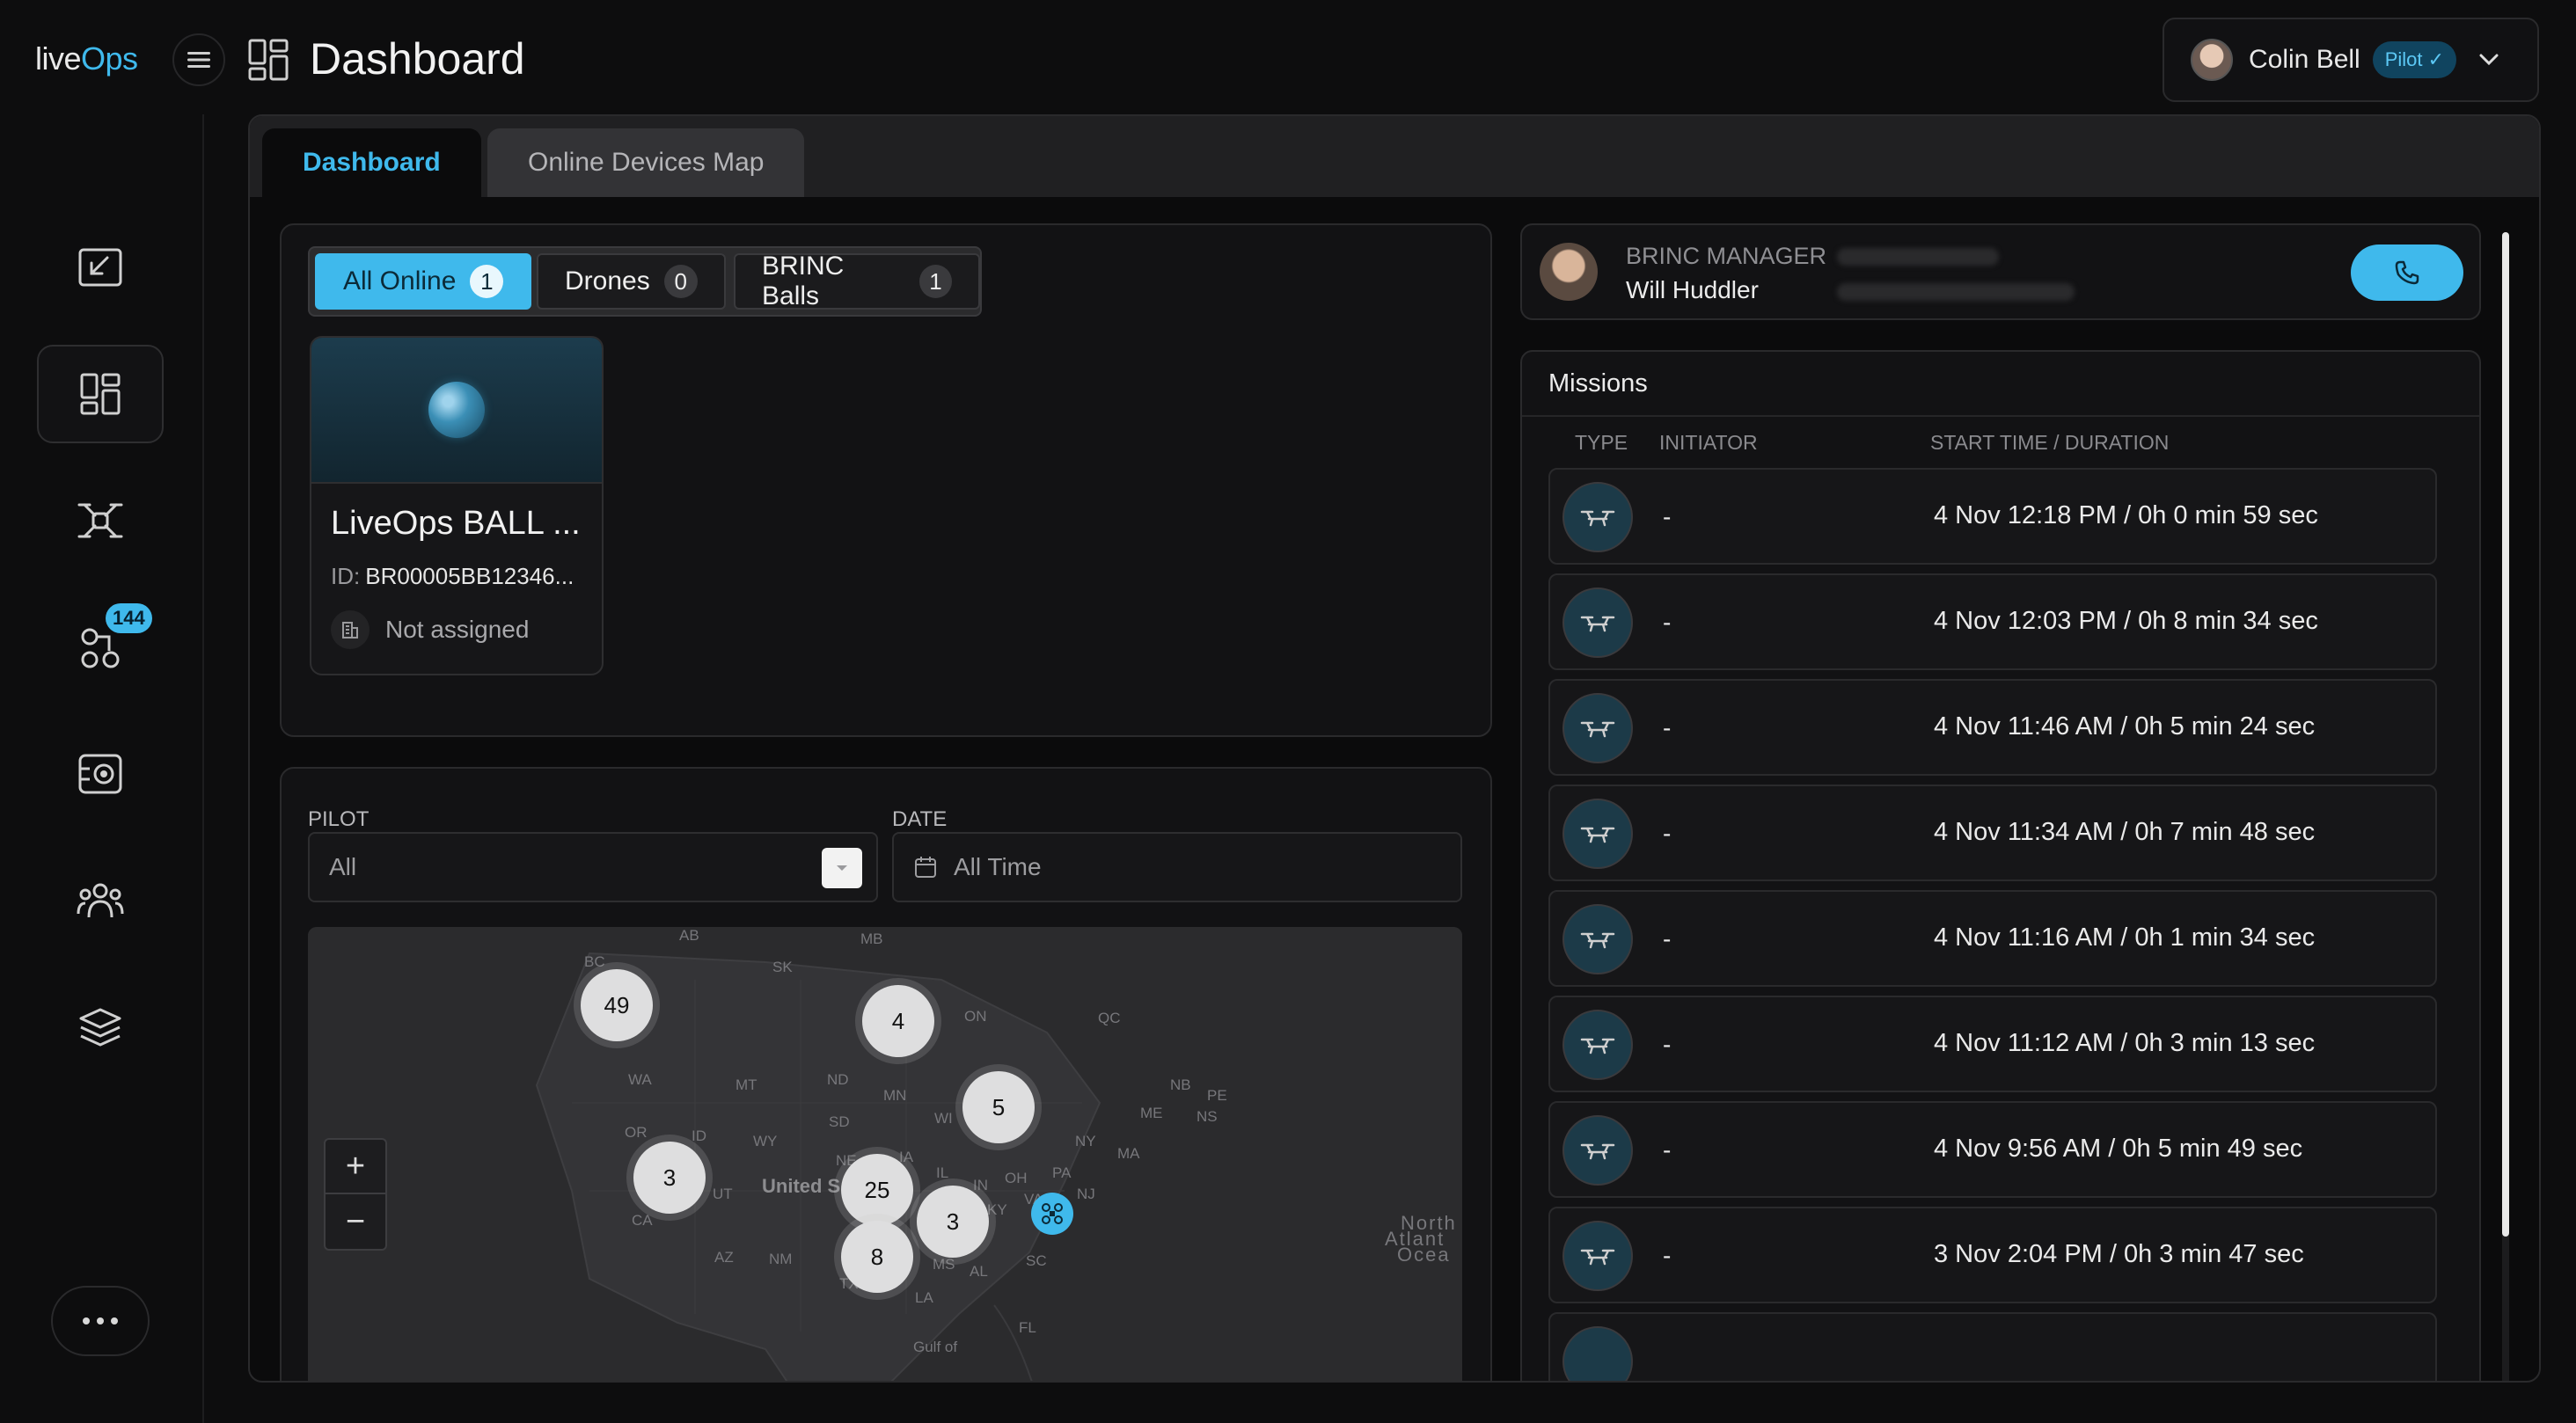 This screenshot has width=2576, height=1423. Describe the element at coordinates (765, 1141) in the screenshot. I see `map-label: WY` at that location.